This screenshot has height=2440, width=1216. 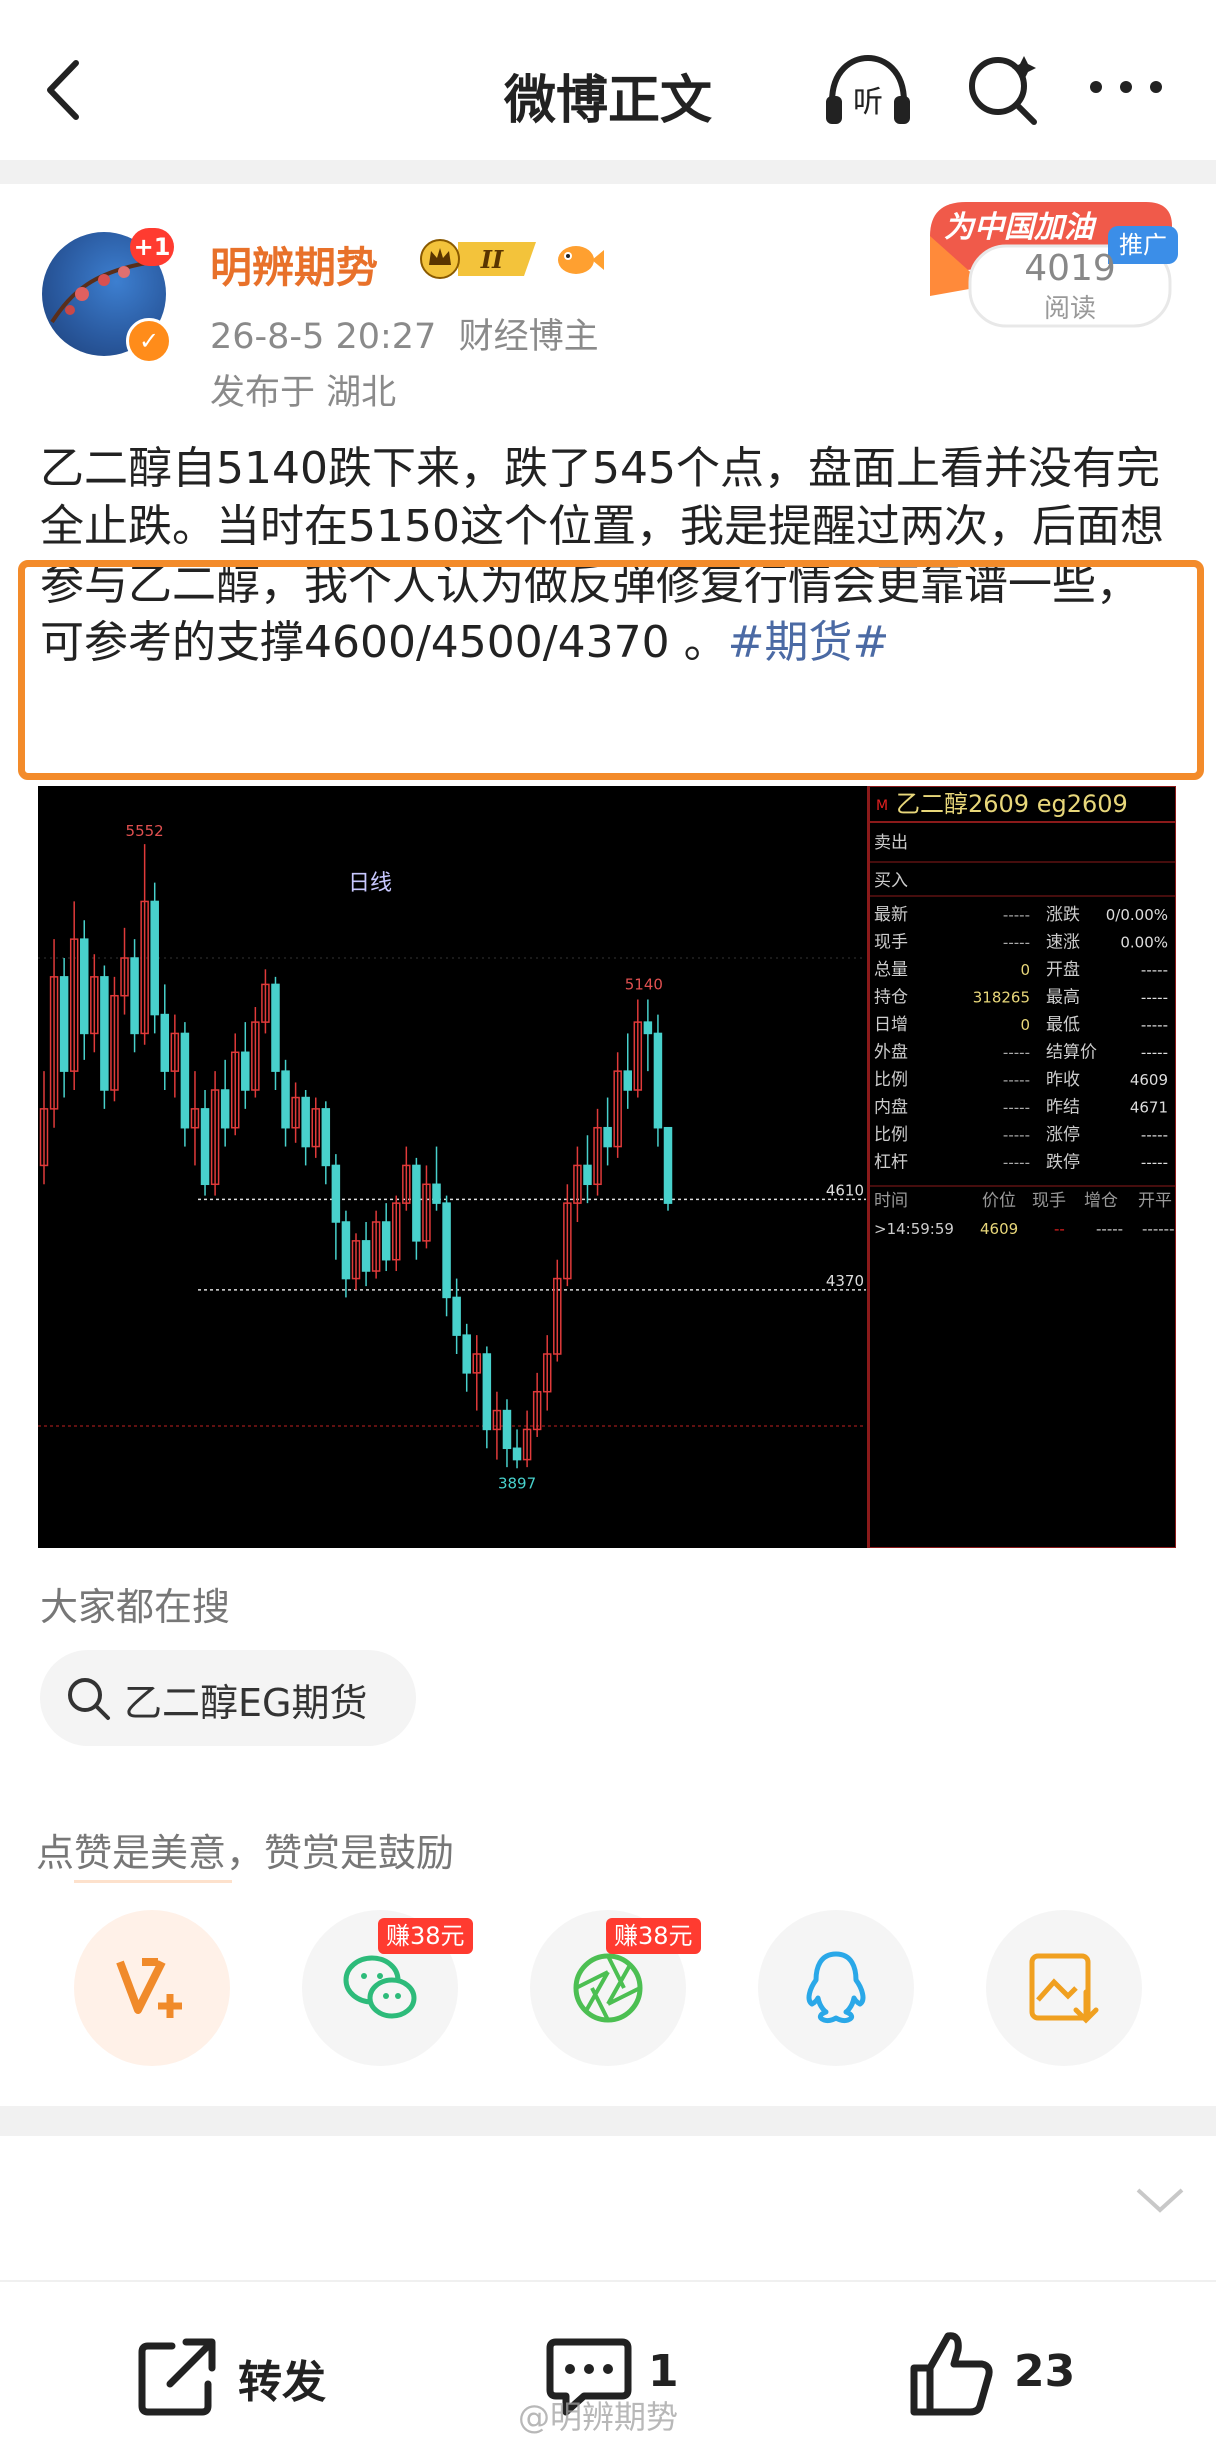 I want to click on wechat-icon, so click(x=380, y=1987).